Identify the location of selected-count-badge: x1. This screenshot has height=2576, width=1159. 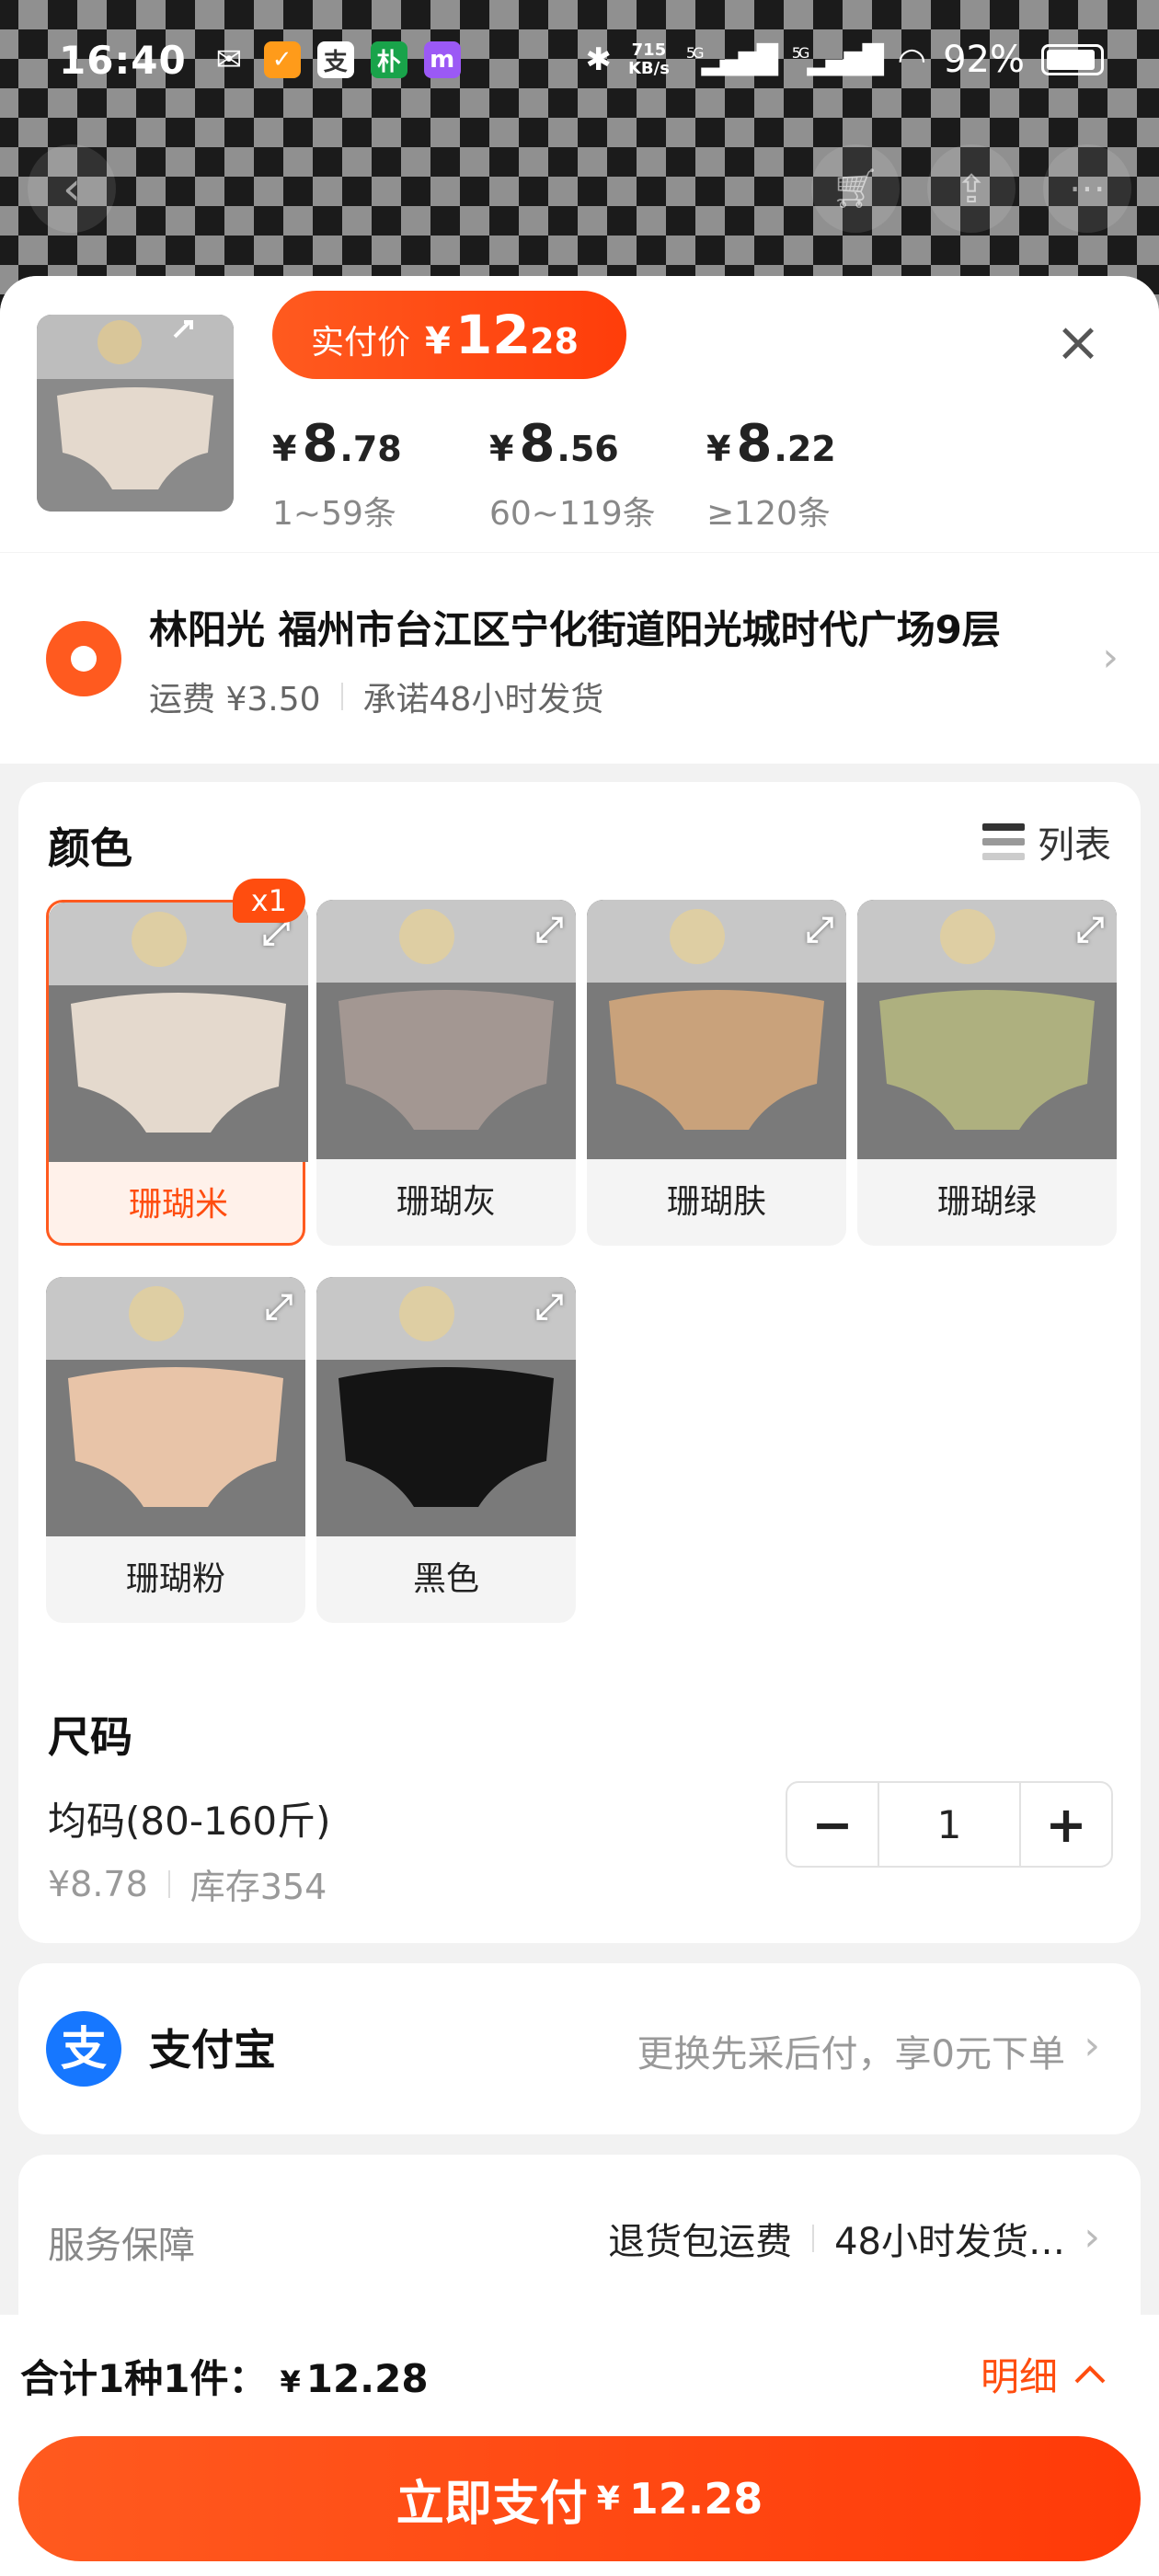
(268, 901).